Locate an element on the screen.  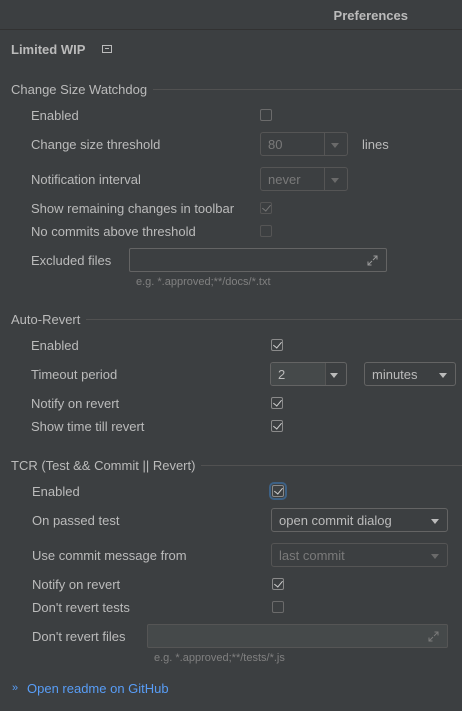
section-title-tcr: TCR (Test && Commit || Revert) is located at coordinates (106, 465).